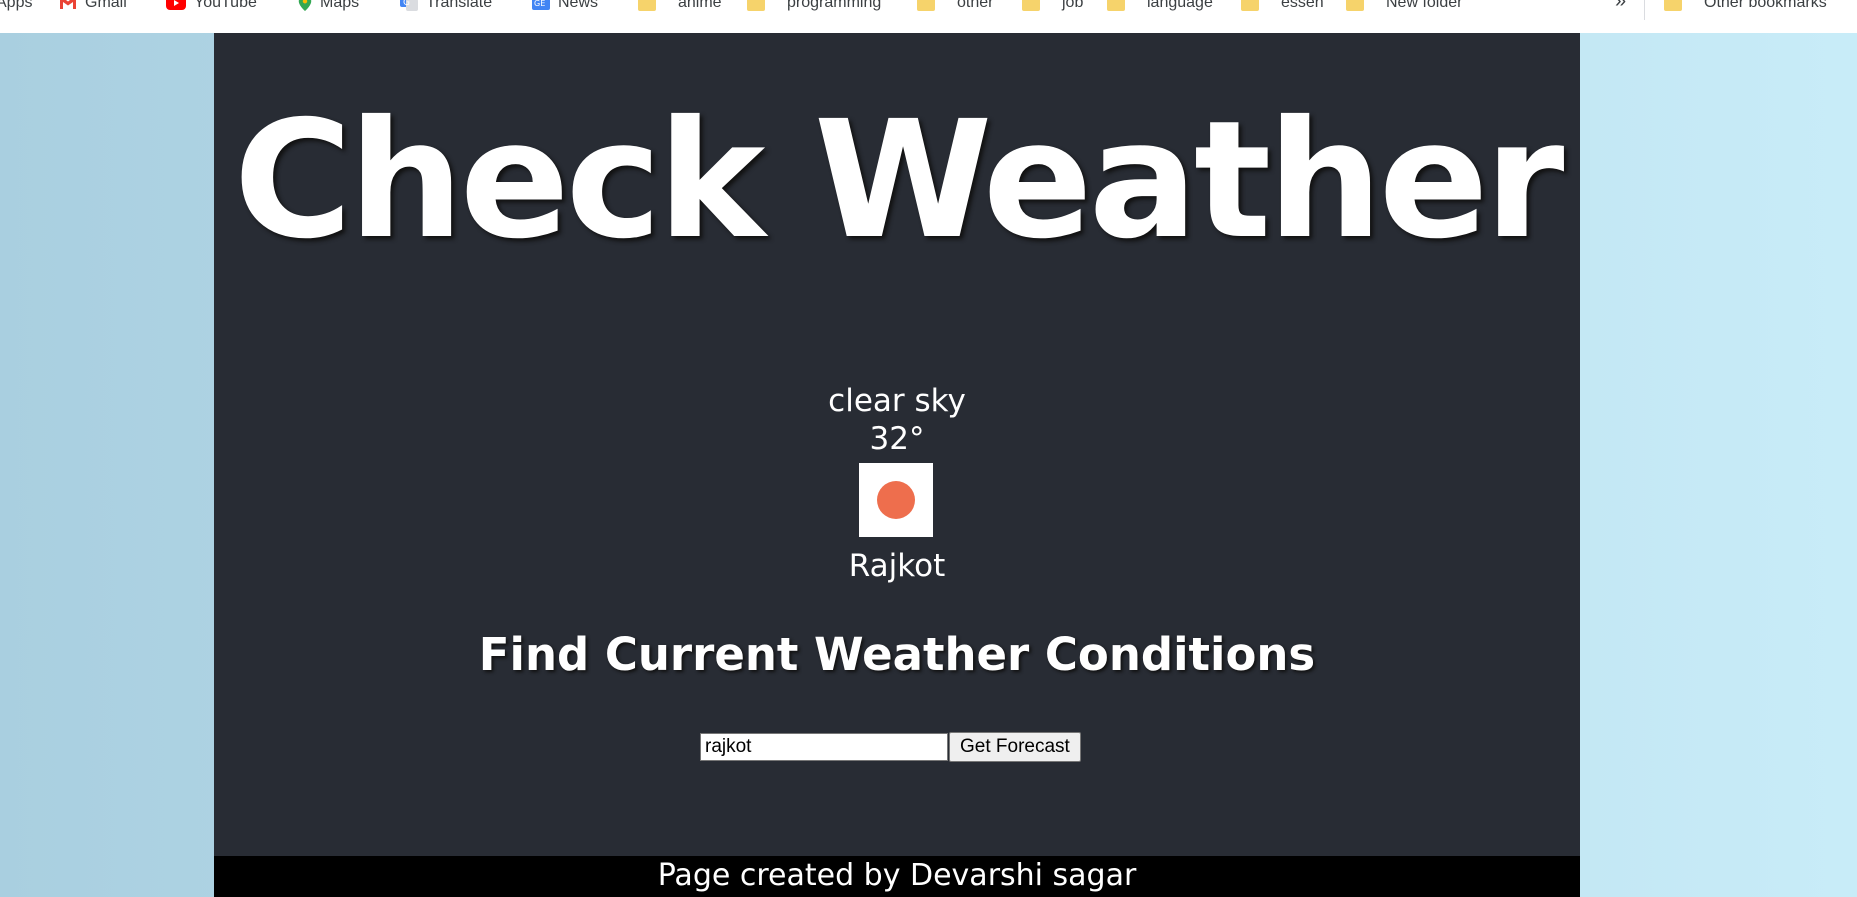 This screenshot has width=1857, height=897. Describe the element at coordinates (340, 5) in the screenshot. I see `bookmark-label: Maps` at that location.